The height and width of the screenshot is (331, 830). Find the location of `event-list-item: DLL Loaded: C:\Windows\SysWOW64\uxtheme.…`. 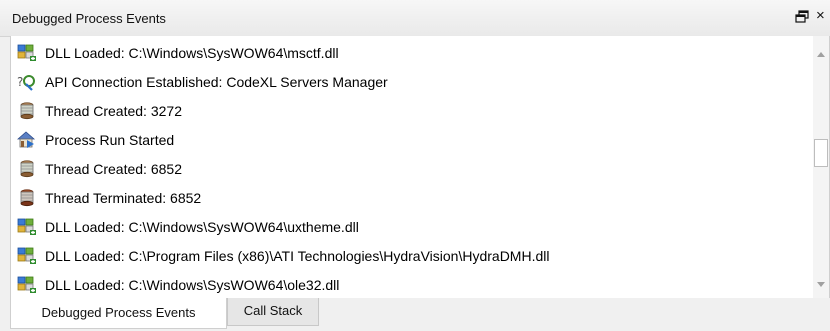

event-list-item: DLL Loaded: C:\Windows\SysWOW64\uxtheme.… is located at coordinates (411, 226).